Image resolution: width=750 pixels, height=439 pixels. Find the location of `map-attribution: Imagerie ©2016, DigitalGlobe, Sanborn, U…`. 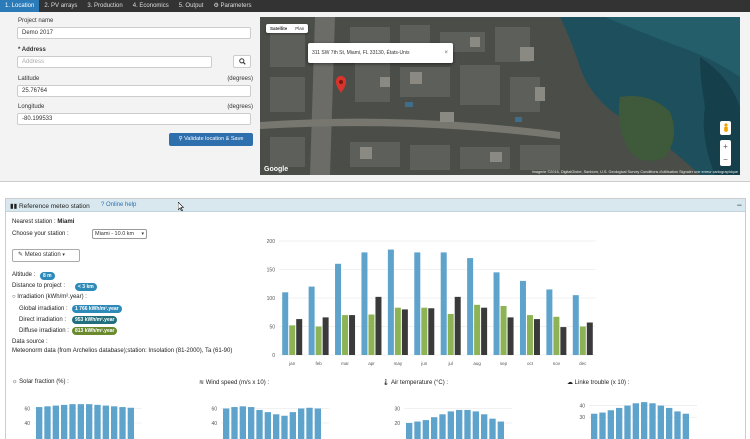

map-attribution: Imagerie ©2016, DigitalGlobe, Sanborn, U… is located at coordinates (635, 172).